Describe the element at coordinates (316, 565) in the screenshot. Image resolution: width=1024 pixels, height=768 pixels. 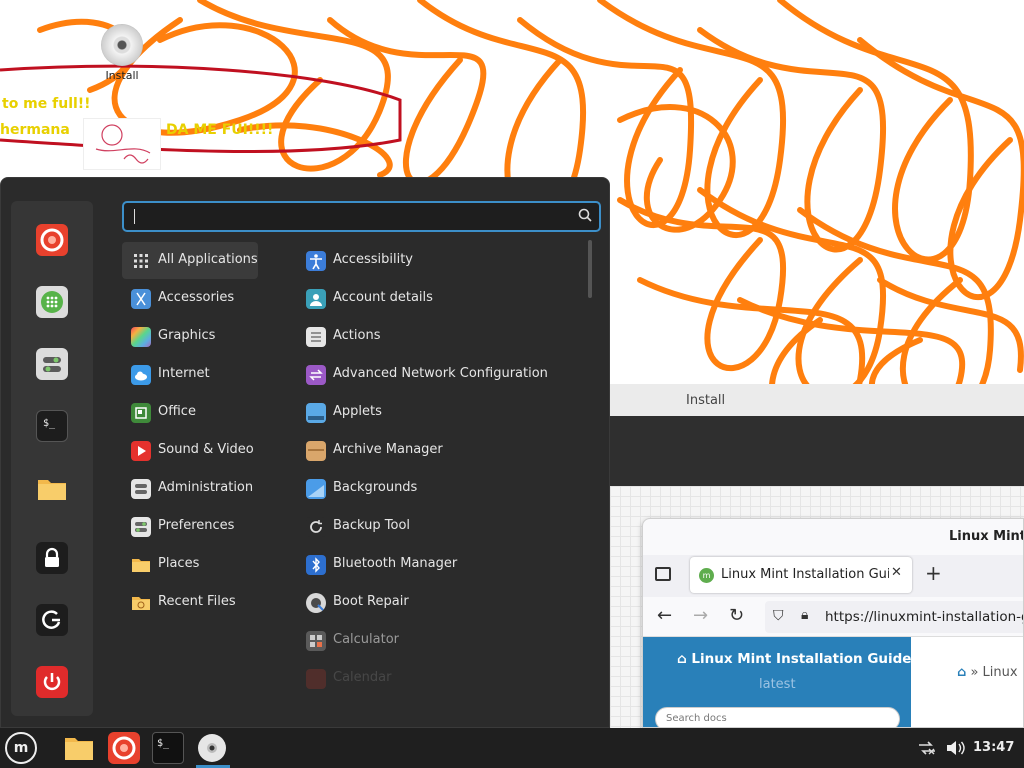
I see `bluetooth-icon` at that location.